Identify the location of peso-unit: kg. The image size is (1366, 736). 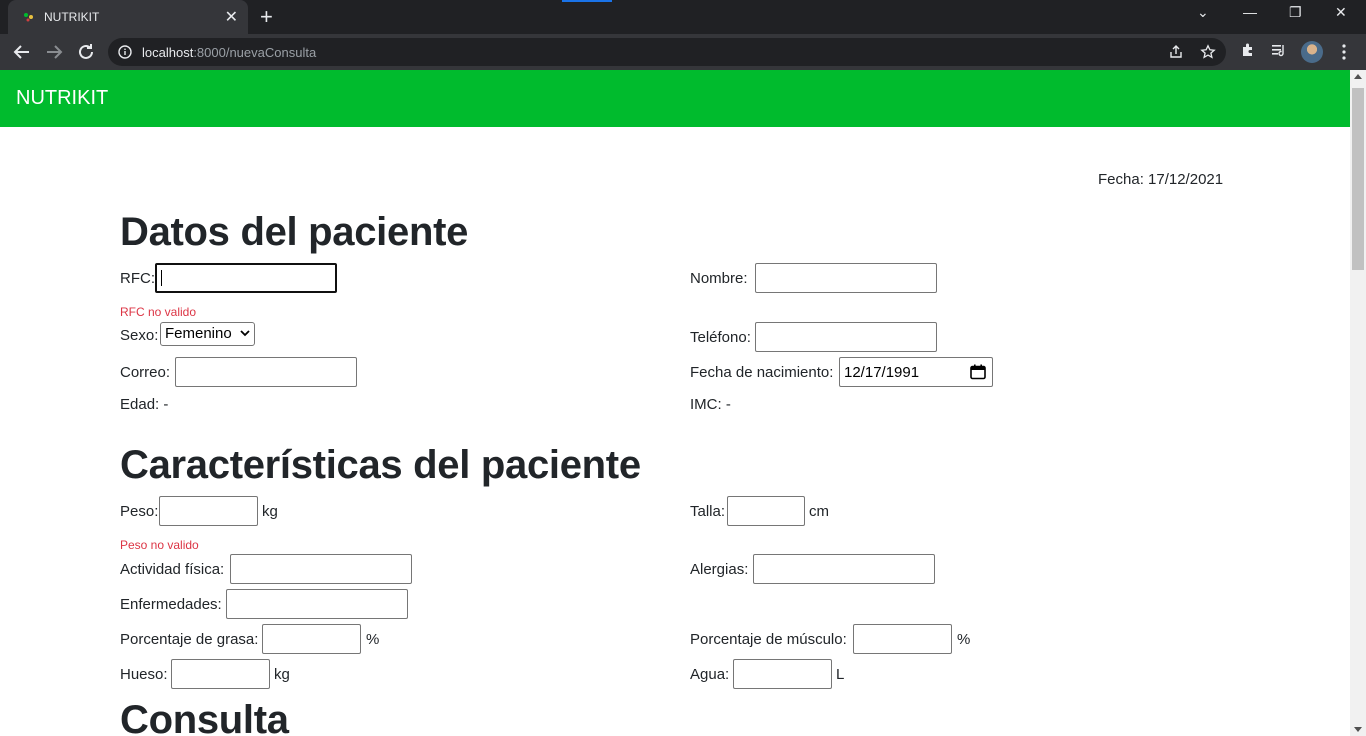
(270, 511).